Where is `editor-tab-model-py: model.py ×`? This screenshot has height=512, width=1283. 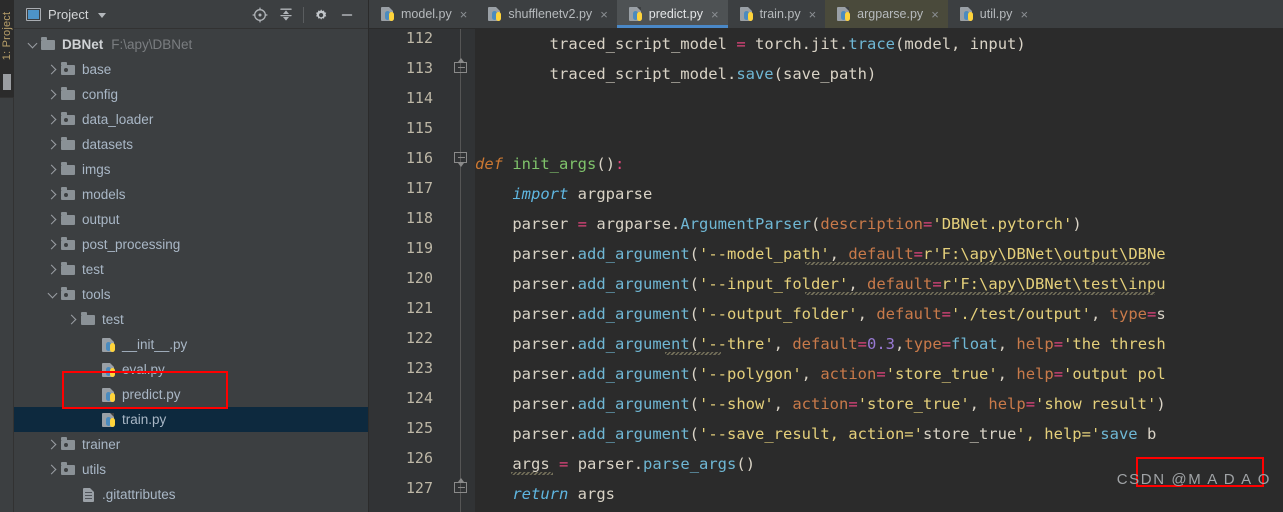
editor-tab-model-py: model.py × is located at coordinates (422, 14).